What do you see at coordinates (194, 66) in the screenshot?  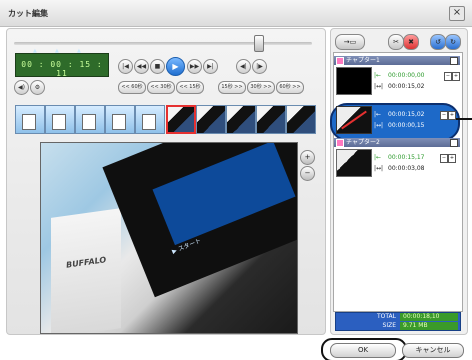 I see `step-forward-icon: ▶▶` at bounding box center [194, 66].